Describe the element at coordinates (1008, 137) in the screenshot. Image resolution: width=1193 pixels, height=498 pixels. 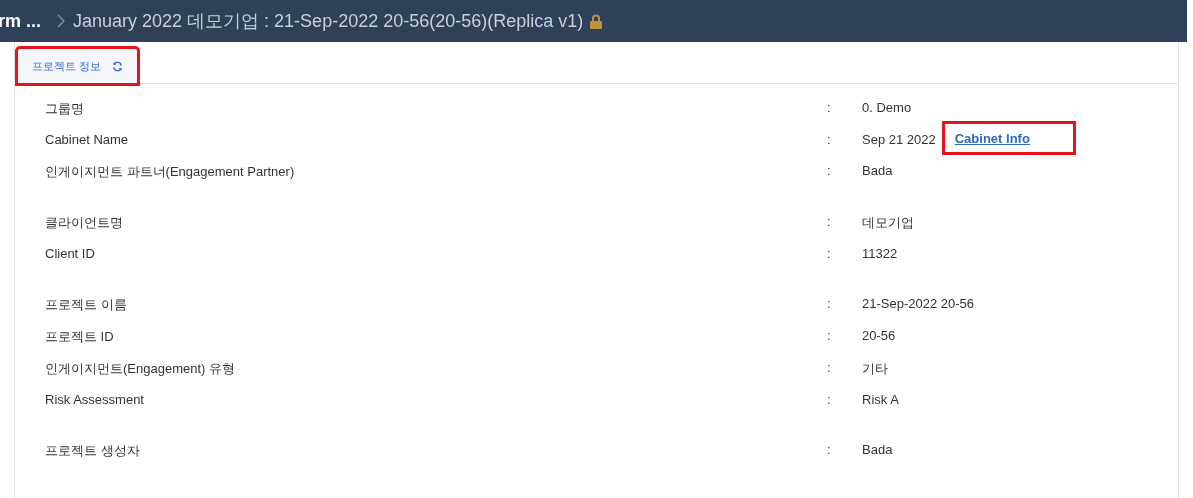
I see `cabinet-info-link: Cabinet Info` at that location.